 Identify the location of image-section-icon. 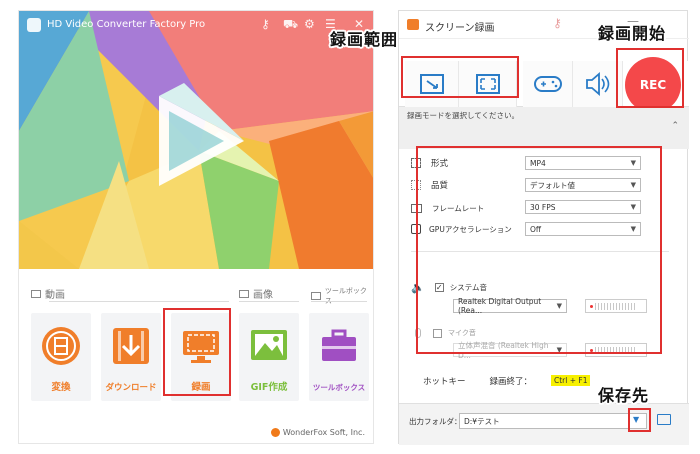
(244, 293).